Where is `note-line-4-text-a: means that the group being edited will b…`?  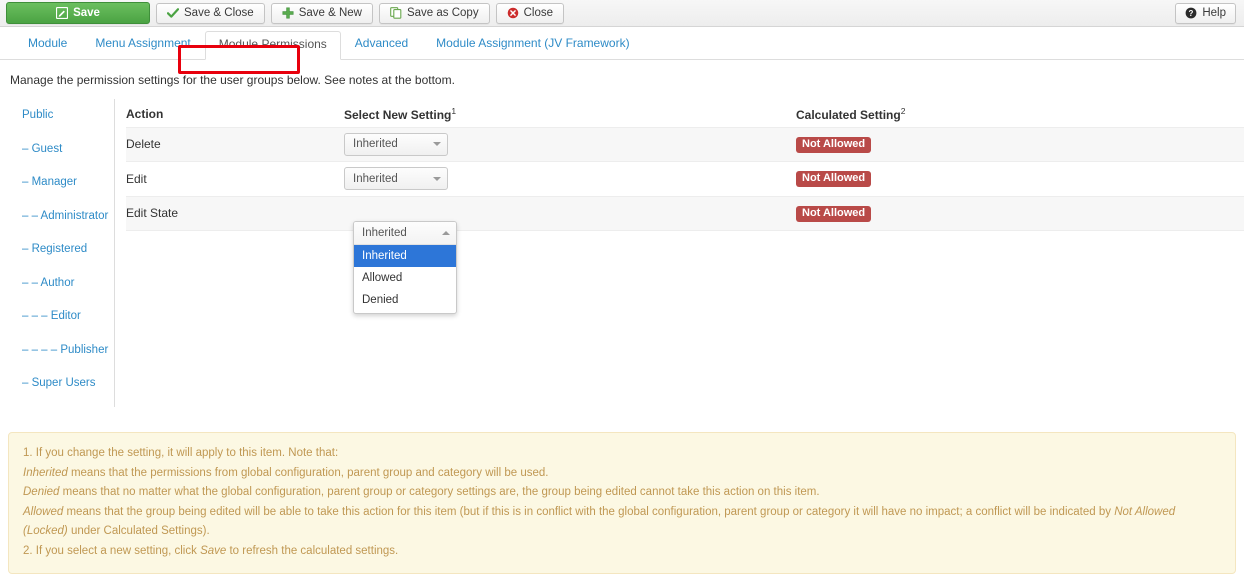 note-line-4-text-a: means that the group being edited will b… is located at coordinates (589, 511).